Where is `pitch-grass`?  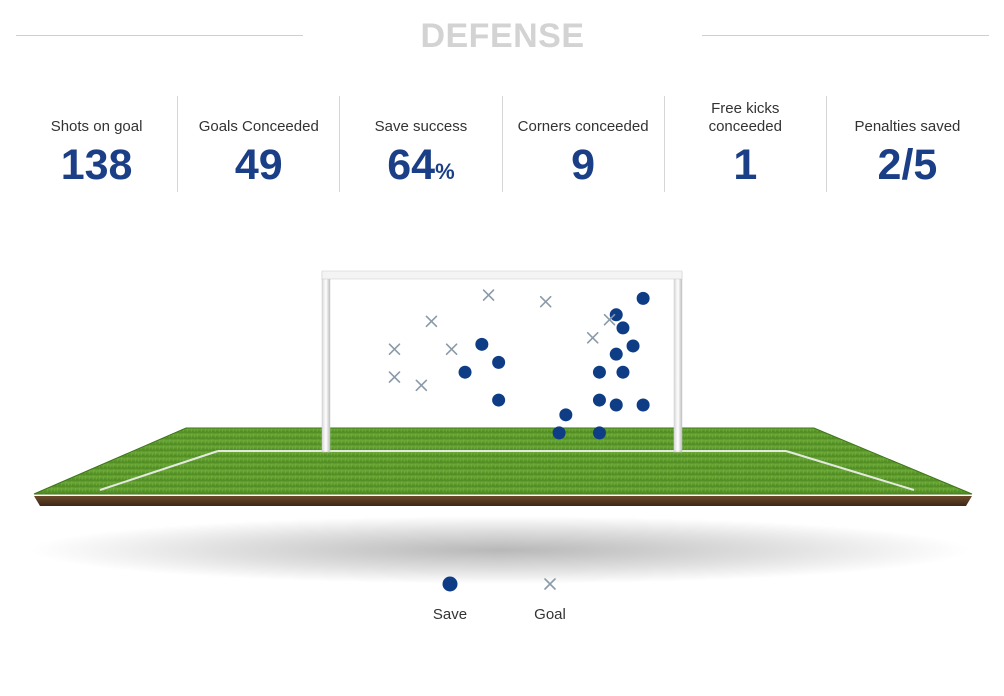
pitch-grass is located at coordinates (503, 461).